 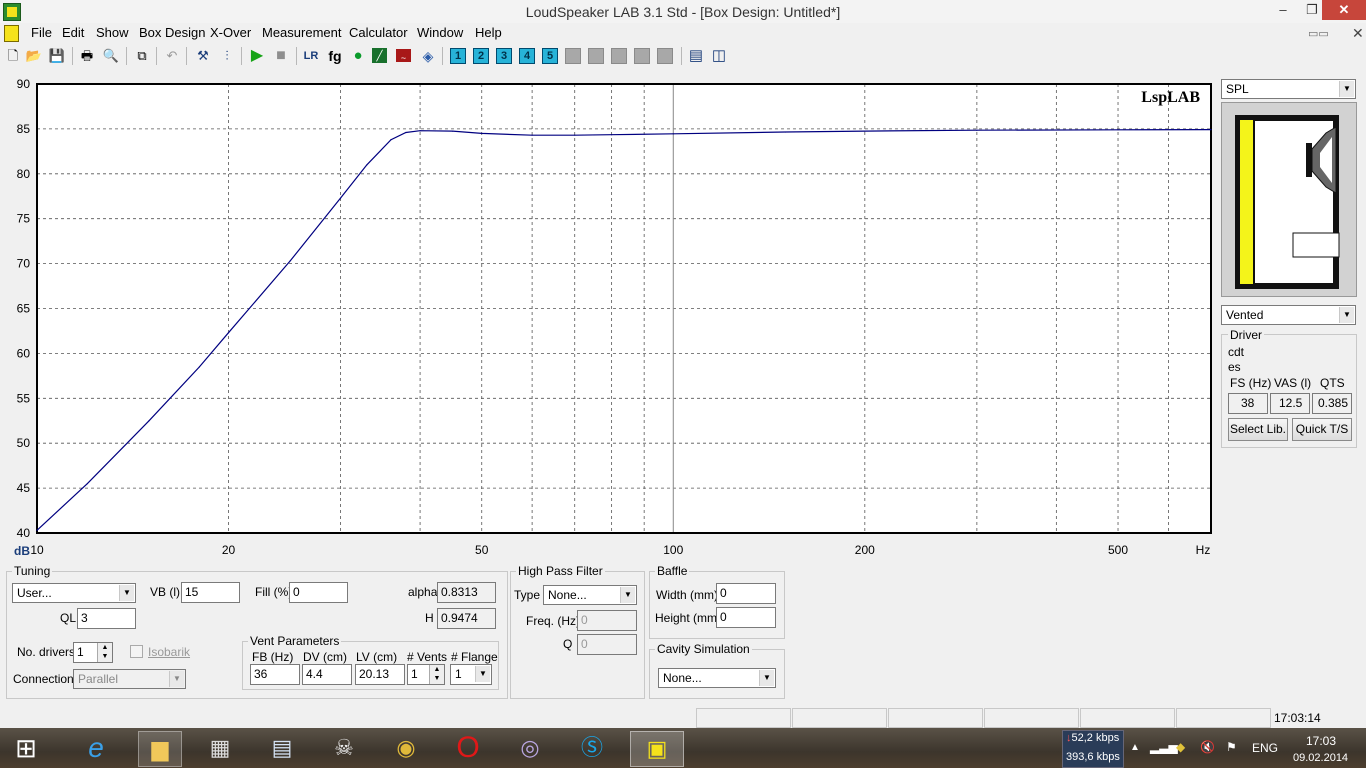 I want to click on connection-label: Connection, so click(x=43, y=679).